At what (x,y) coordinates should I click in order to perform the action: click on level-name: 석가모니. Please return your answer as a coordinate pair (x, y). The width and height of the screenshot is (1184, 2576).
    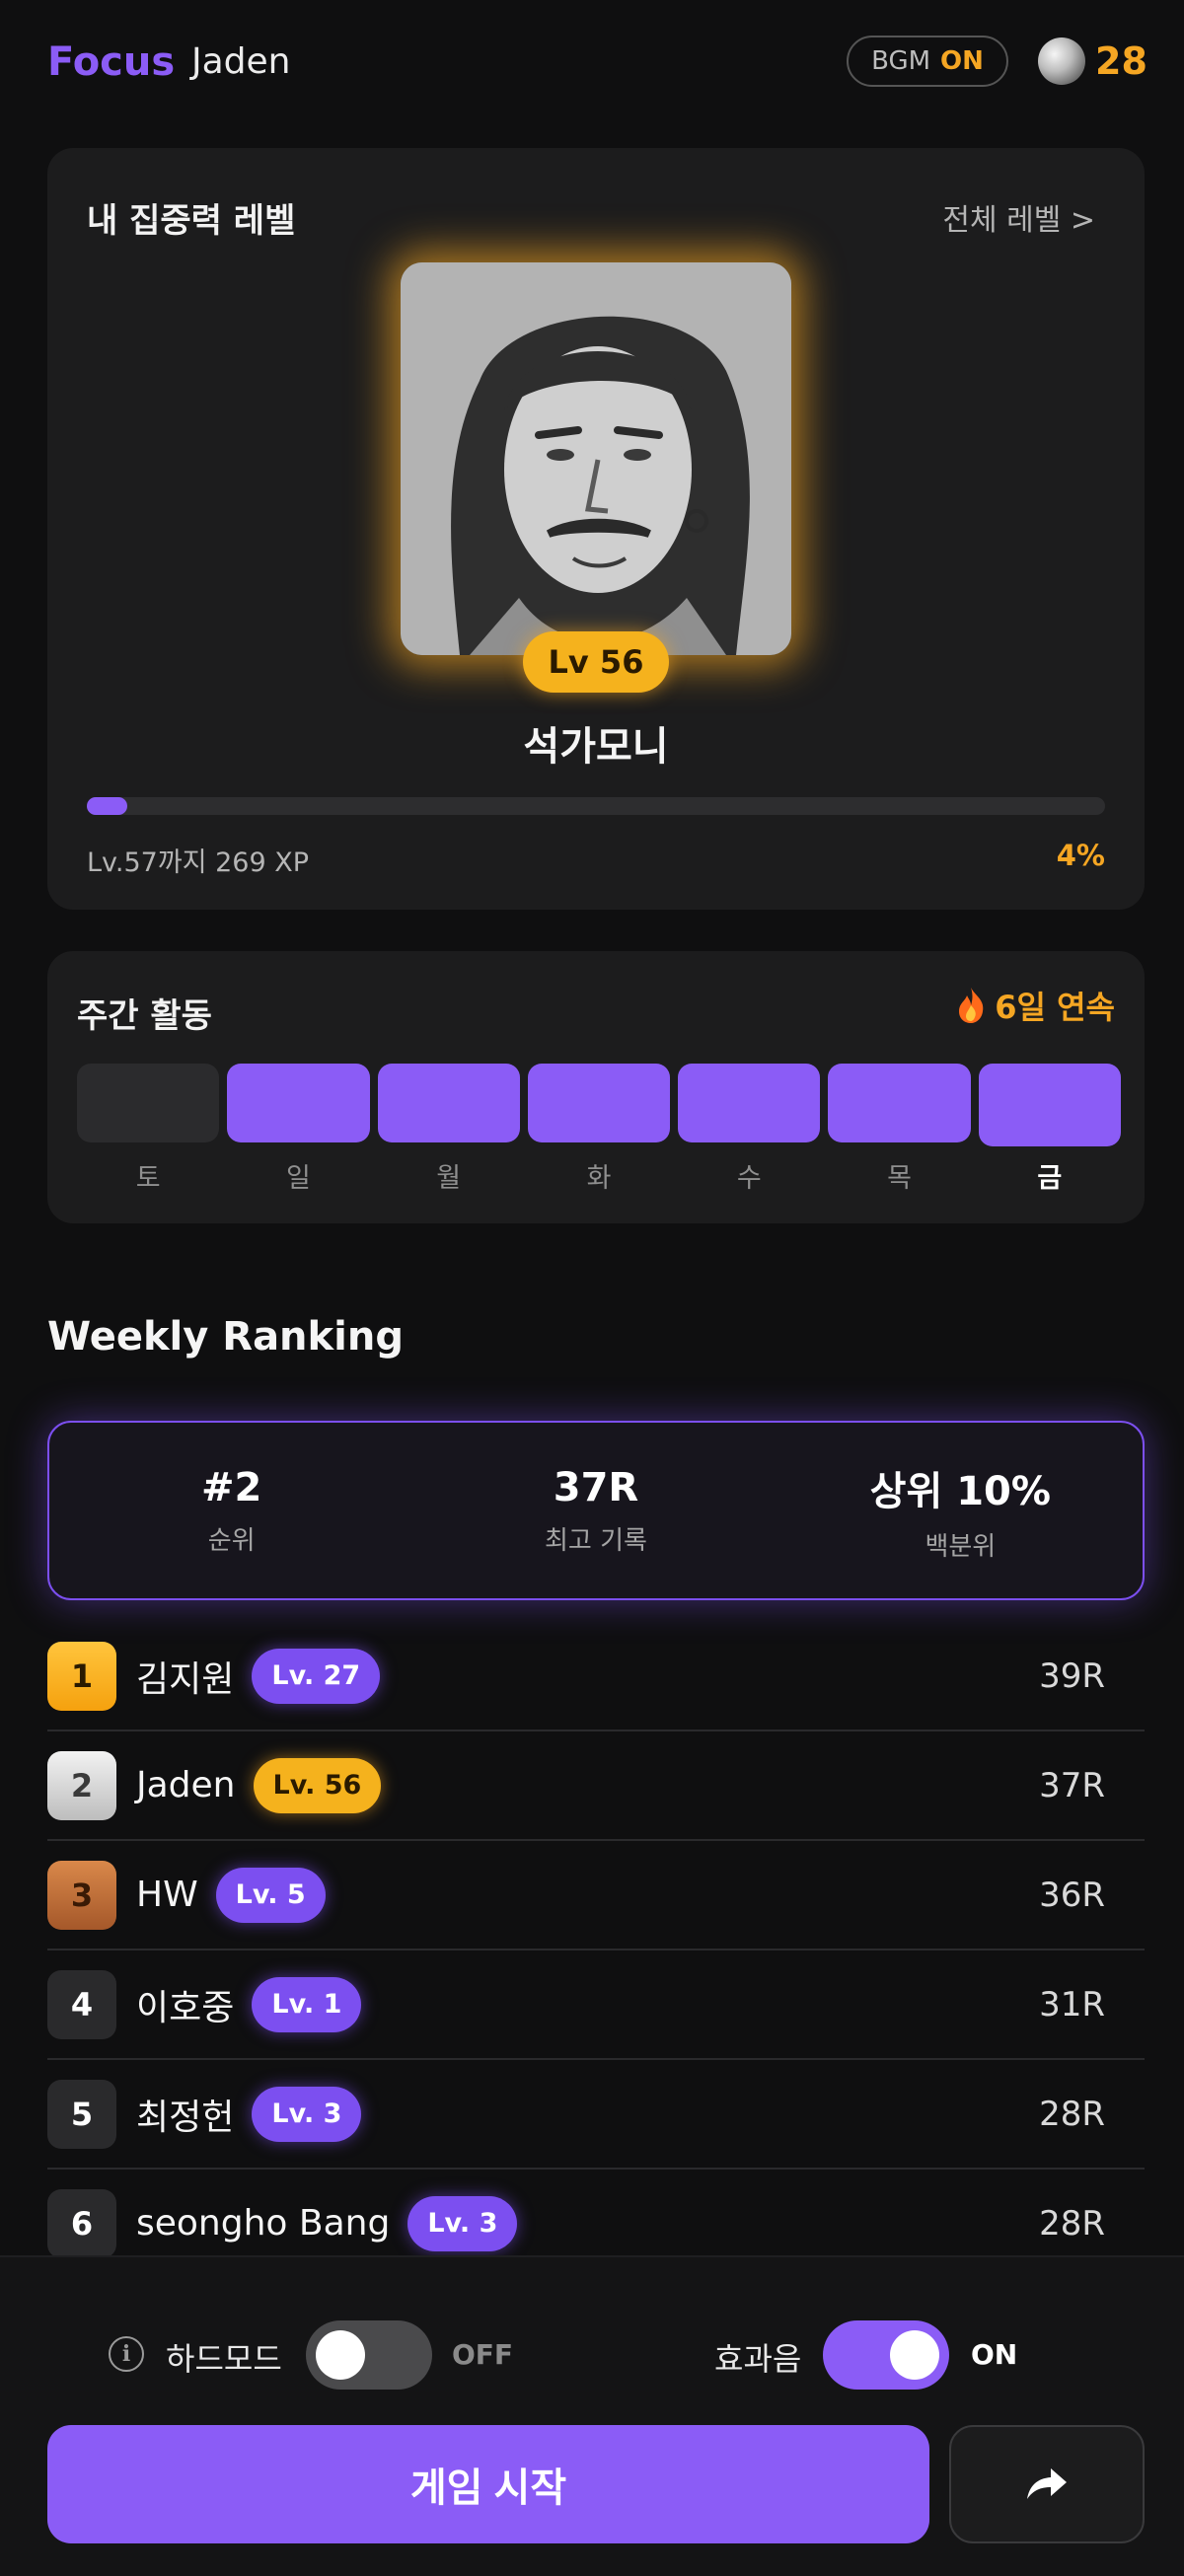
    Looking at the image, I should click on (596, 747).